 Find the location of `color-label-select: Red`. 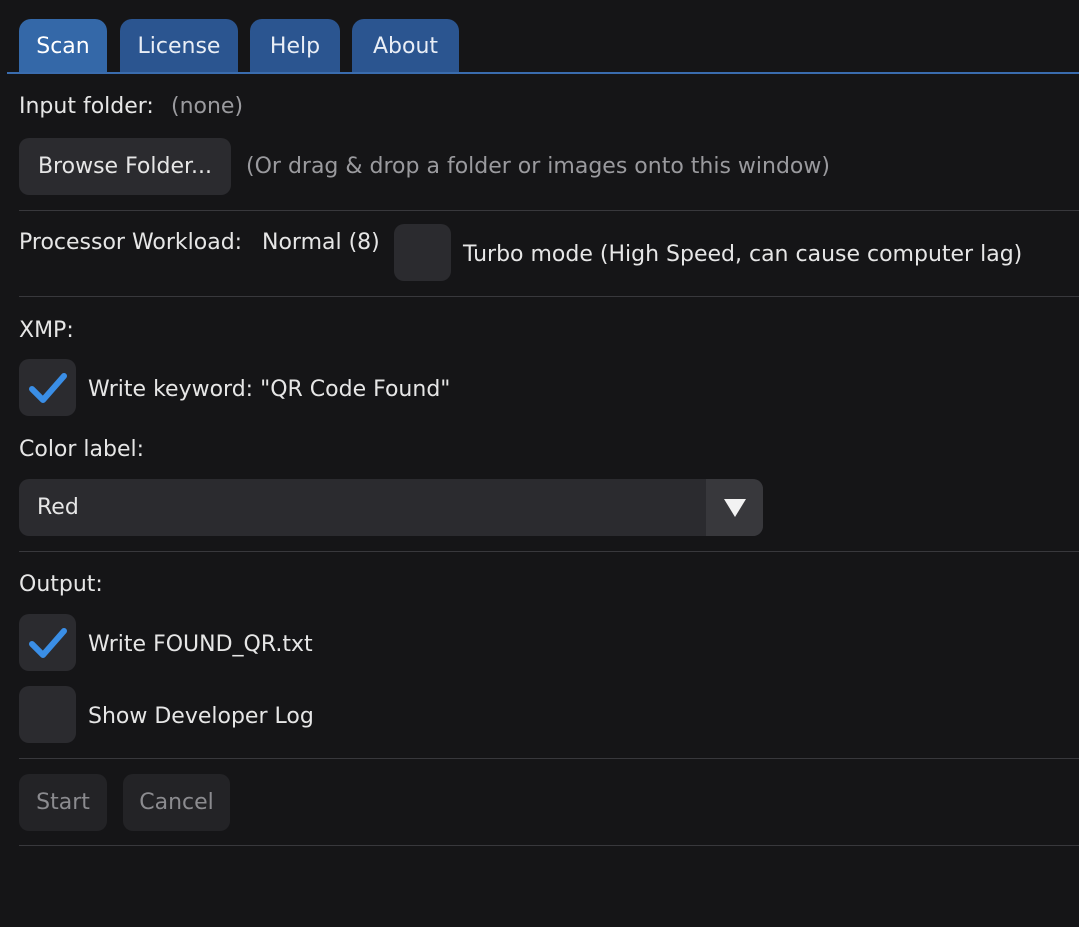

color-label-select: Red is located at coordinates (391, 507).